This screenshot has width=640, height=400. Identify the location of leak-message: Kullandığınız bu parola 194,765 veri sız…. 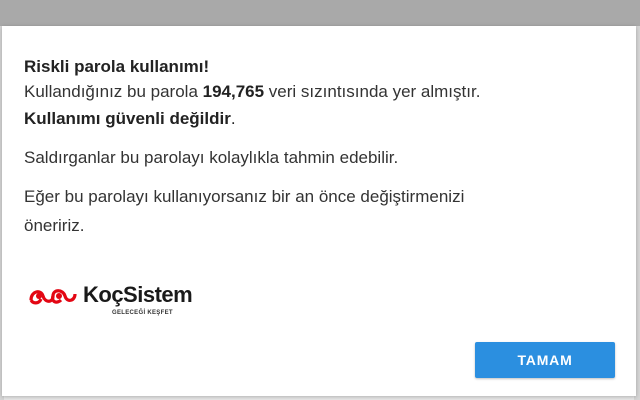
(252, 91).